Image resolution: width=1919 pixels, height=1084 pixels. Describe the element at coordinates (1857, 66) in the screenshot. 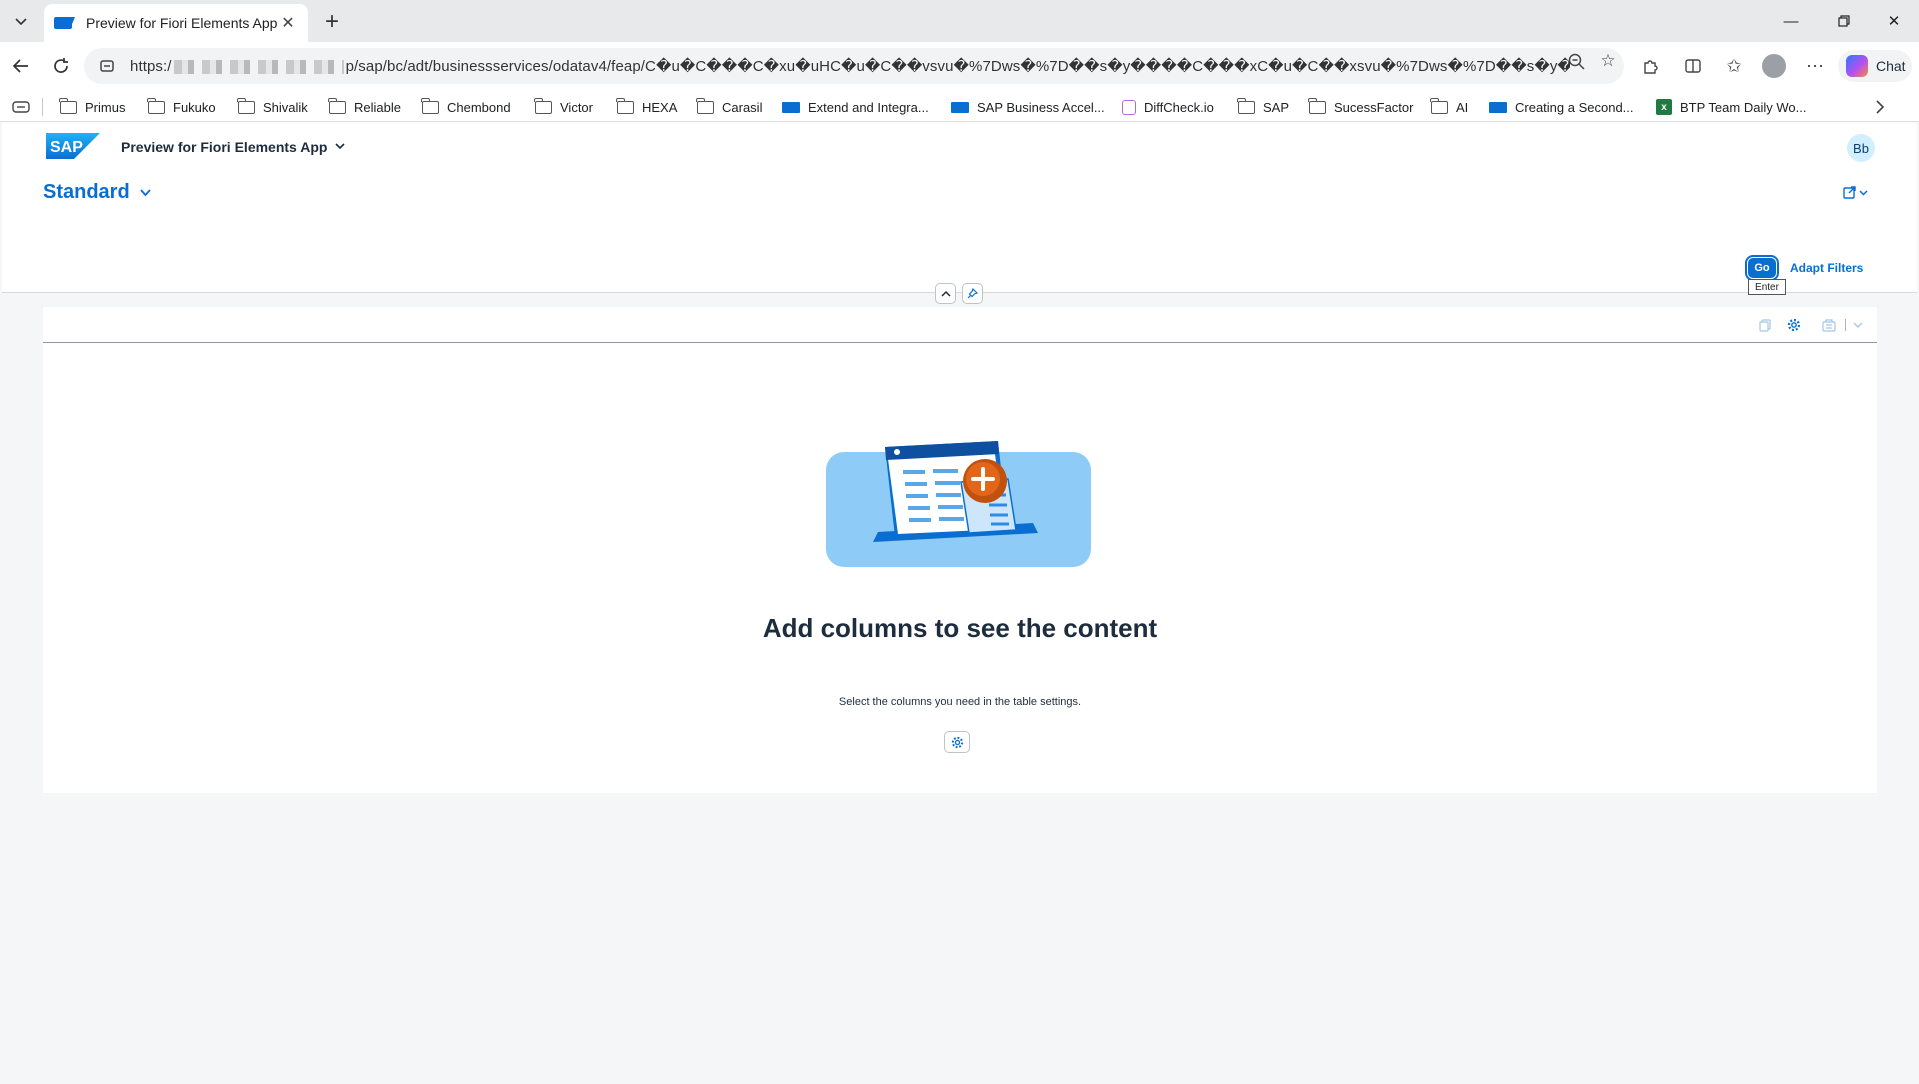

I see `copilot-icon` at that location.